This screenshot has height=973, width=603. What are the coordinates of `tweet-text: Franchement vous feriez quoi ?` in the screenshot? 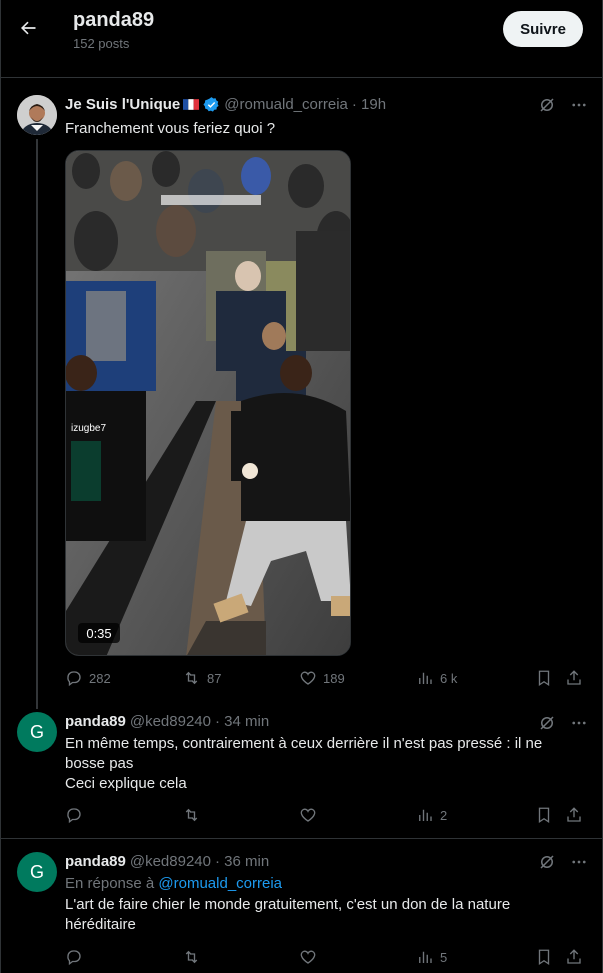 It's located at (170, 128).